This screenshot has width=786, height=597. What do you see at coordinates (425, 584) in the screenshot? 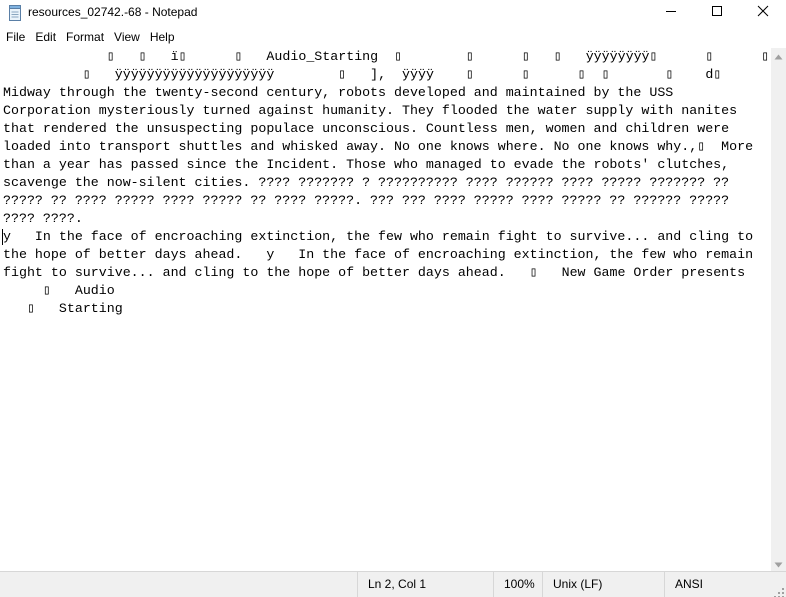
I see `cursor-position: Ln 2, Col 1` at bounding box center [425, 584].